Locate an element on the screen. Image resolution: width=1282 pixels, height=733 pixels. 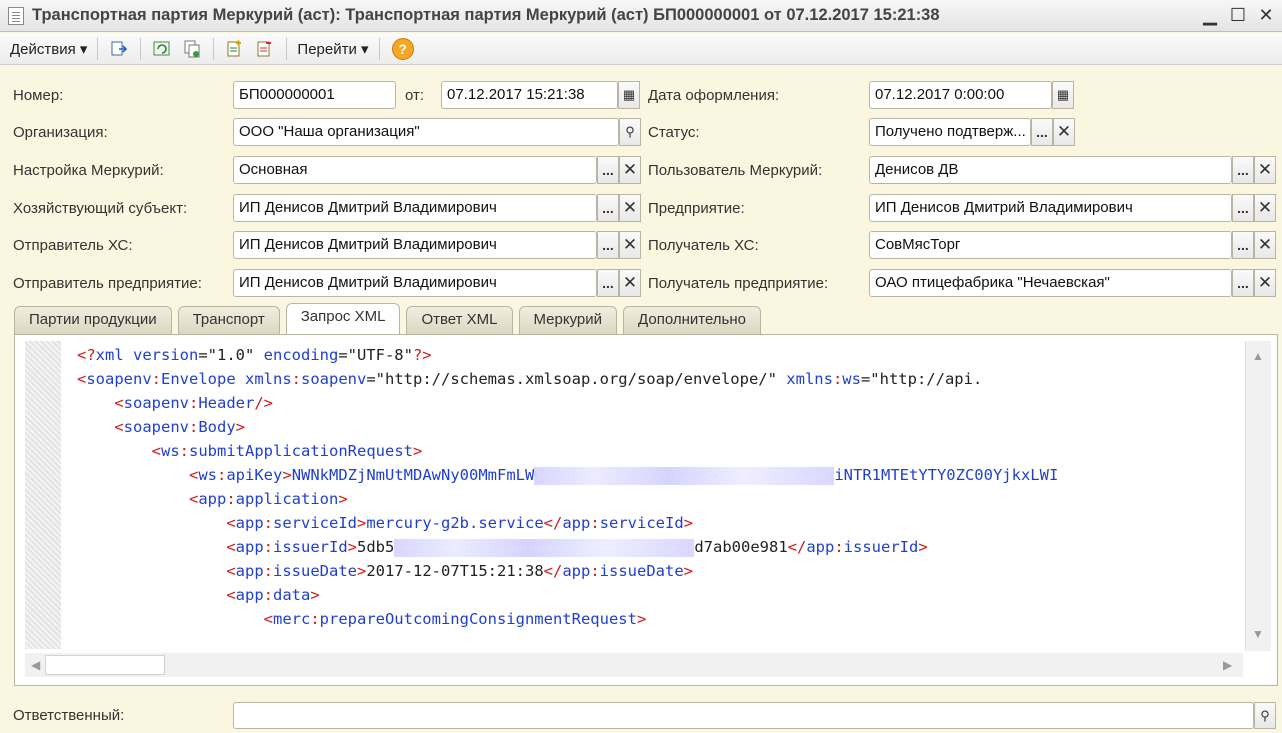
document-icon is located at coordinates (16, 15).